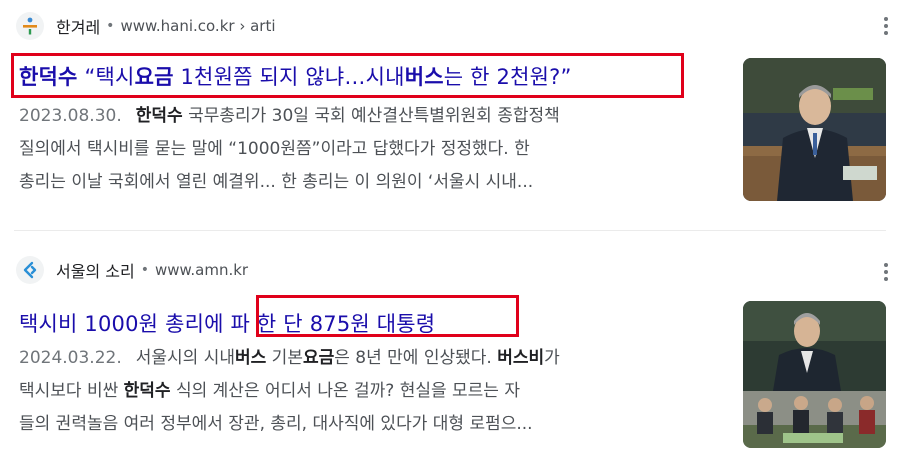 Image resolution: width=916 pixels, height=462 pixels. What do you see at coordinates (48, 77) in the screenshot?
I see `title-part: 한덕수` at bounding box center [48, 77].